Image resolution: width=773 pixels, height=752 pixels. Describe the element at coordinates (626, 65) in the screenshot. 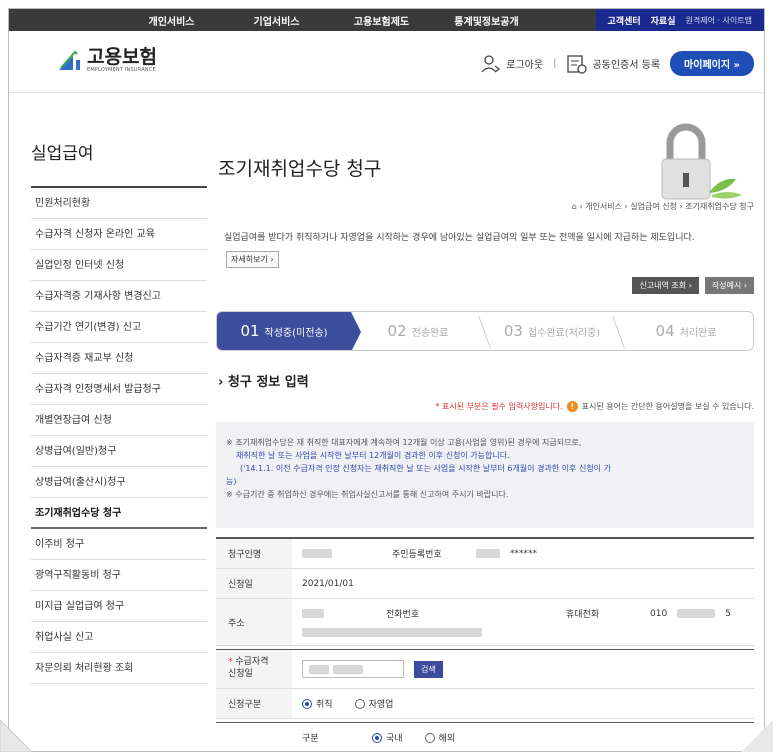

I see `cert-register-label: 공동인증서 등록` at that location.